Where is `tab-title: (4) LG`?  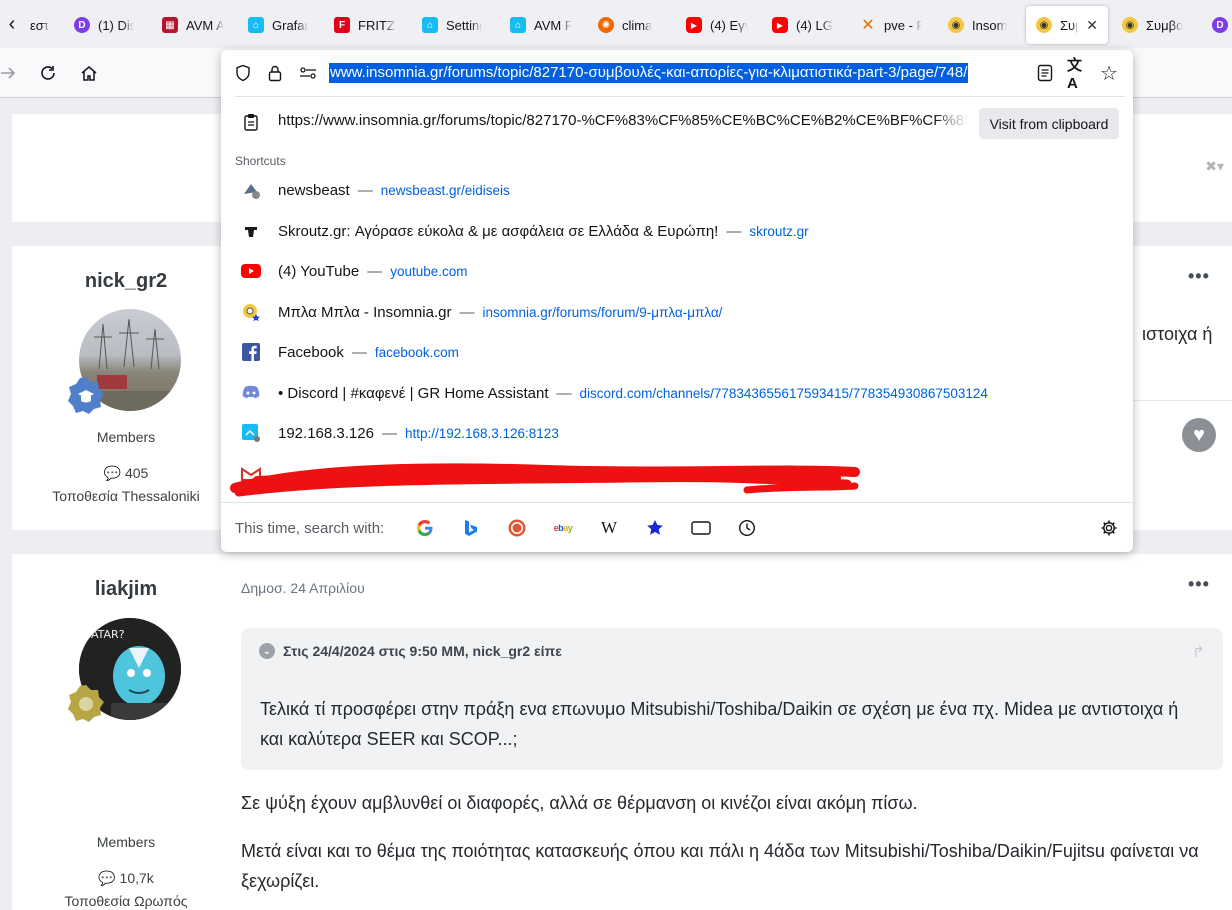 tab-title: (4) LG is located at coordinates (814, 25).